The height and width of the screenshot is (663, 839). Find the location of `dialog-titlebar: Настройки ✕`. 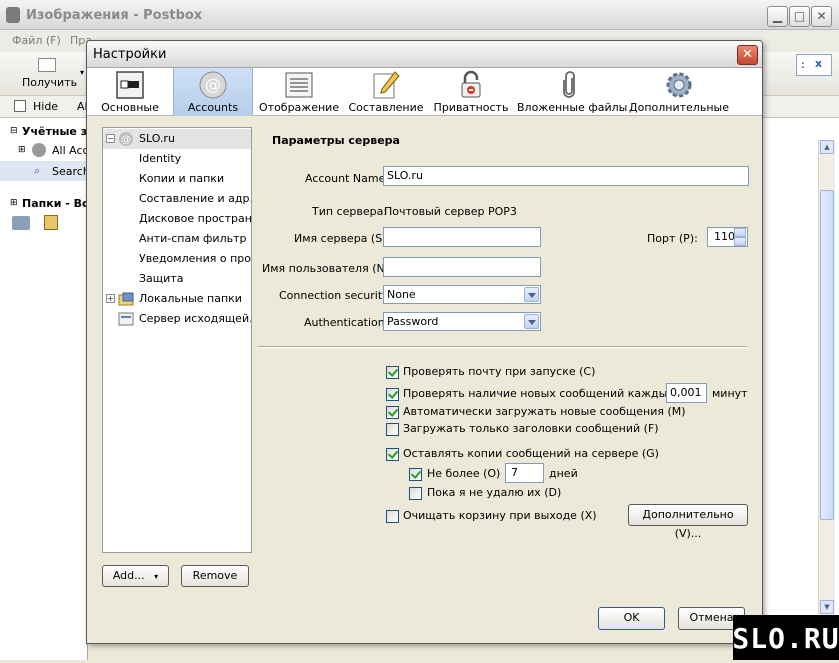

dialog-titlebar: Настройки ✕ is located at coordinates (424, 54).